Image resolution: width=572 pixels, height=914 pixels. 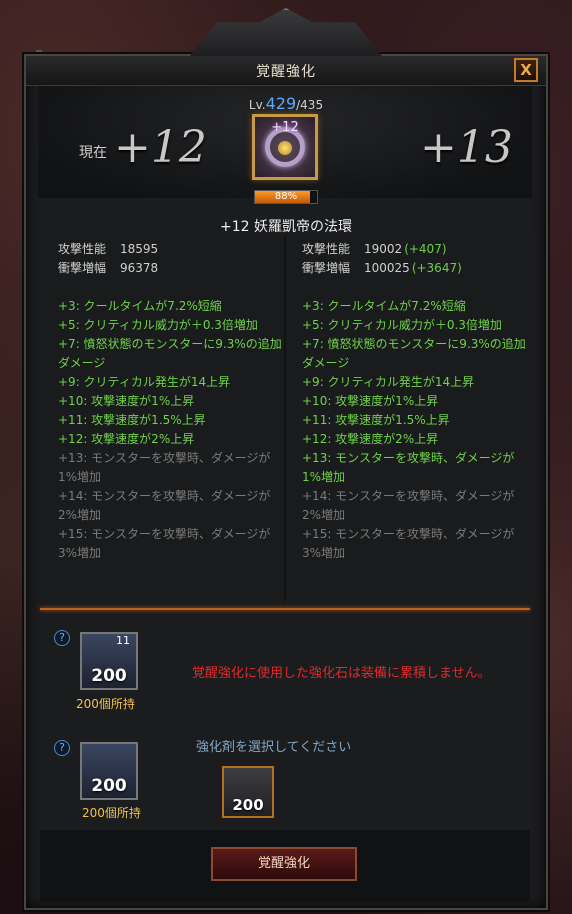 I want to click on stone-help-icon: ?, so click(x=62, y=638).